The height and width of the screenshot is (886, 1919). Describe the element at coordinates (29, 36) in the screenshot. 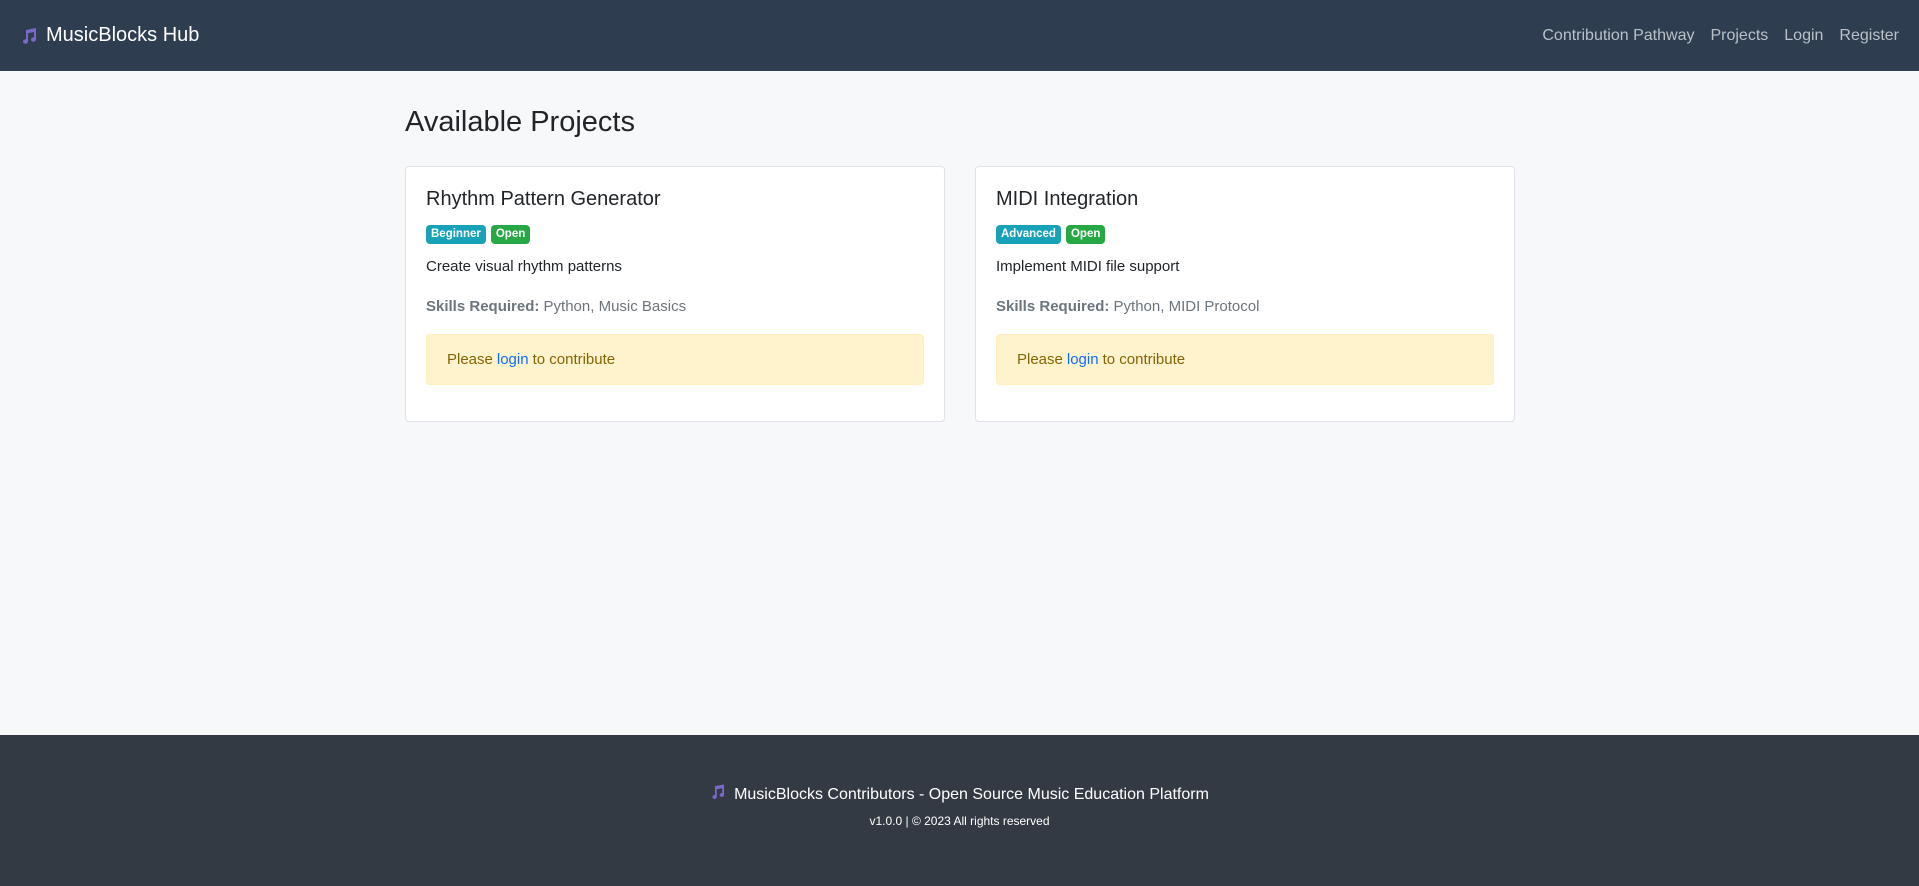

I see `music-note-icon` at that location.